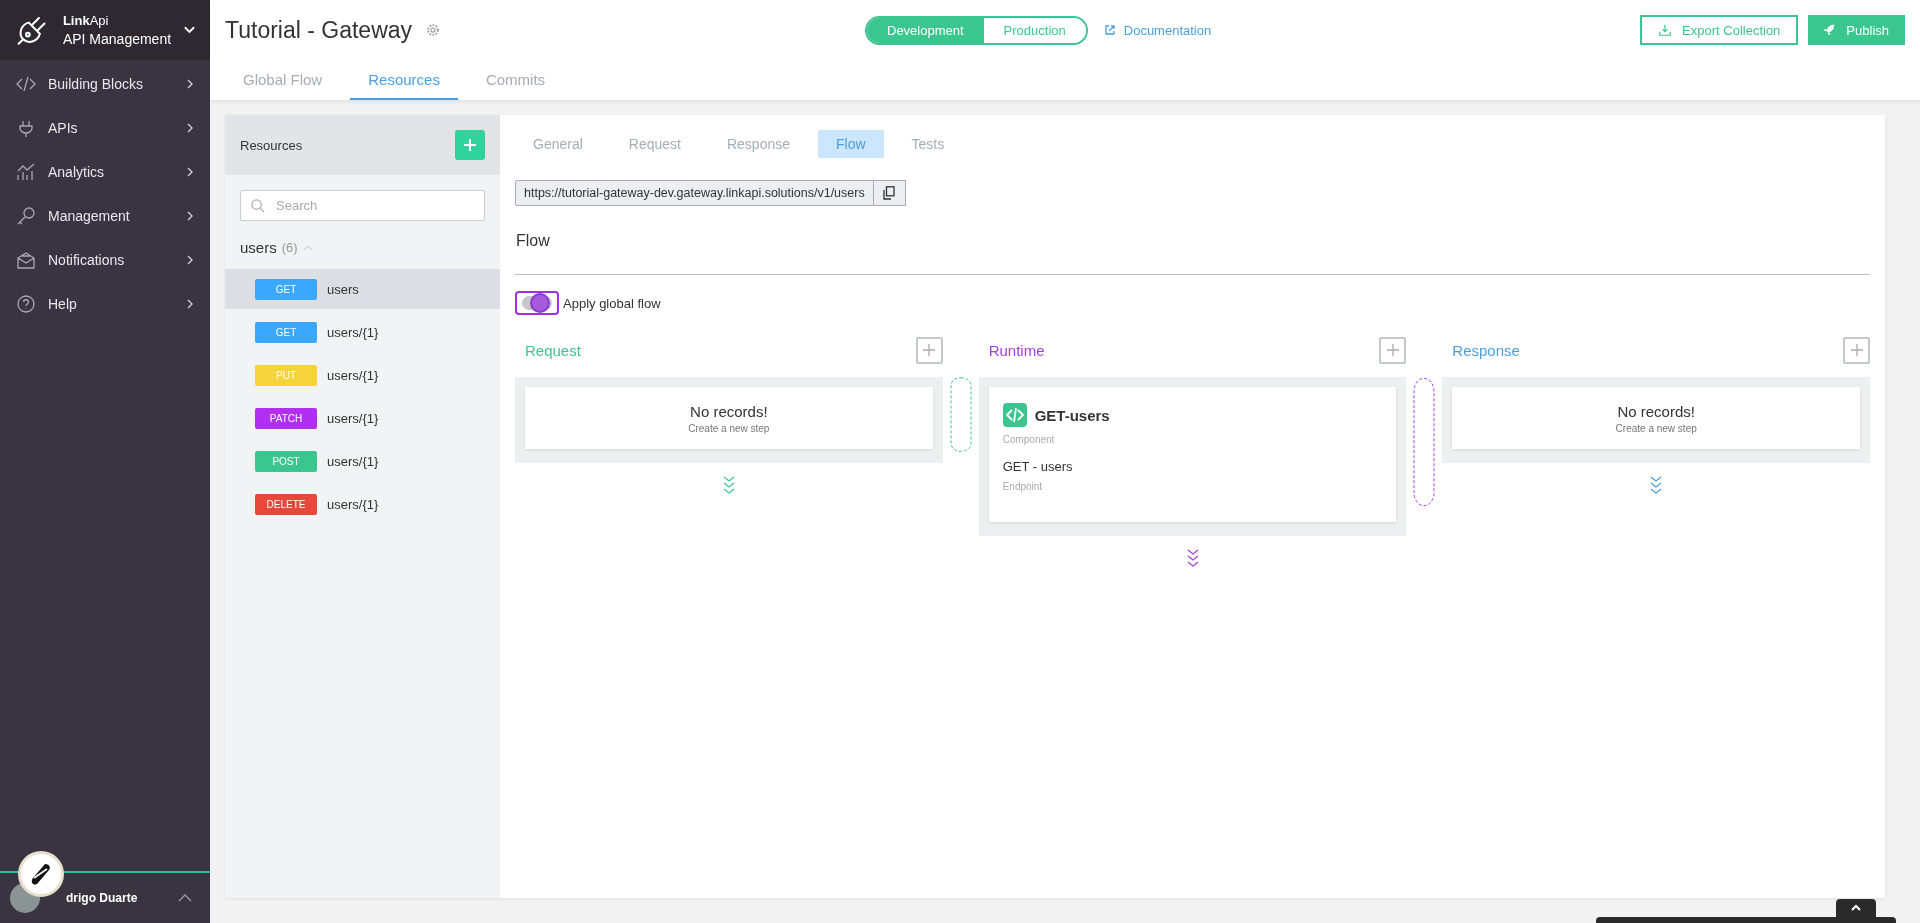  I want to click on endpoint-label: Endpoint, so click(1023, 486).